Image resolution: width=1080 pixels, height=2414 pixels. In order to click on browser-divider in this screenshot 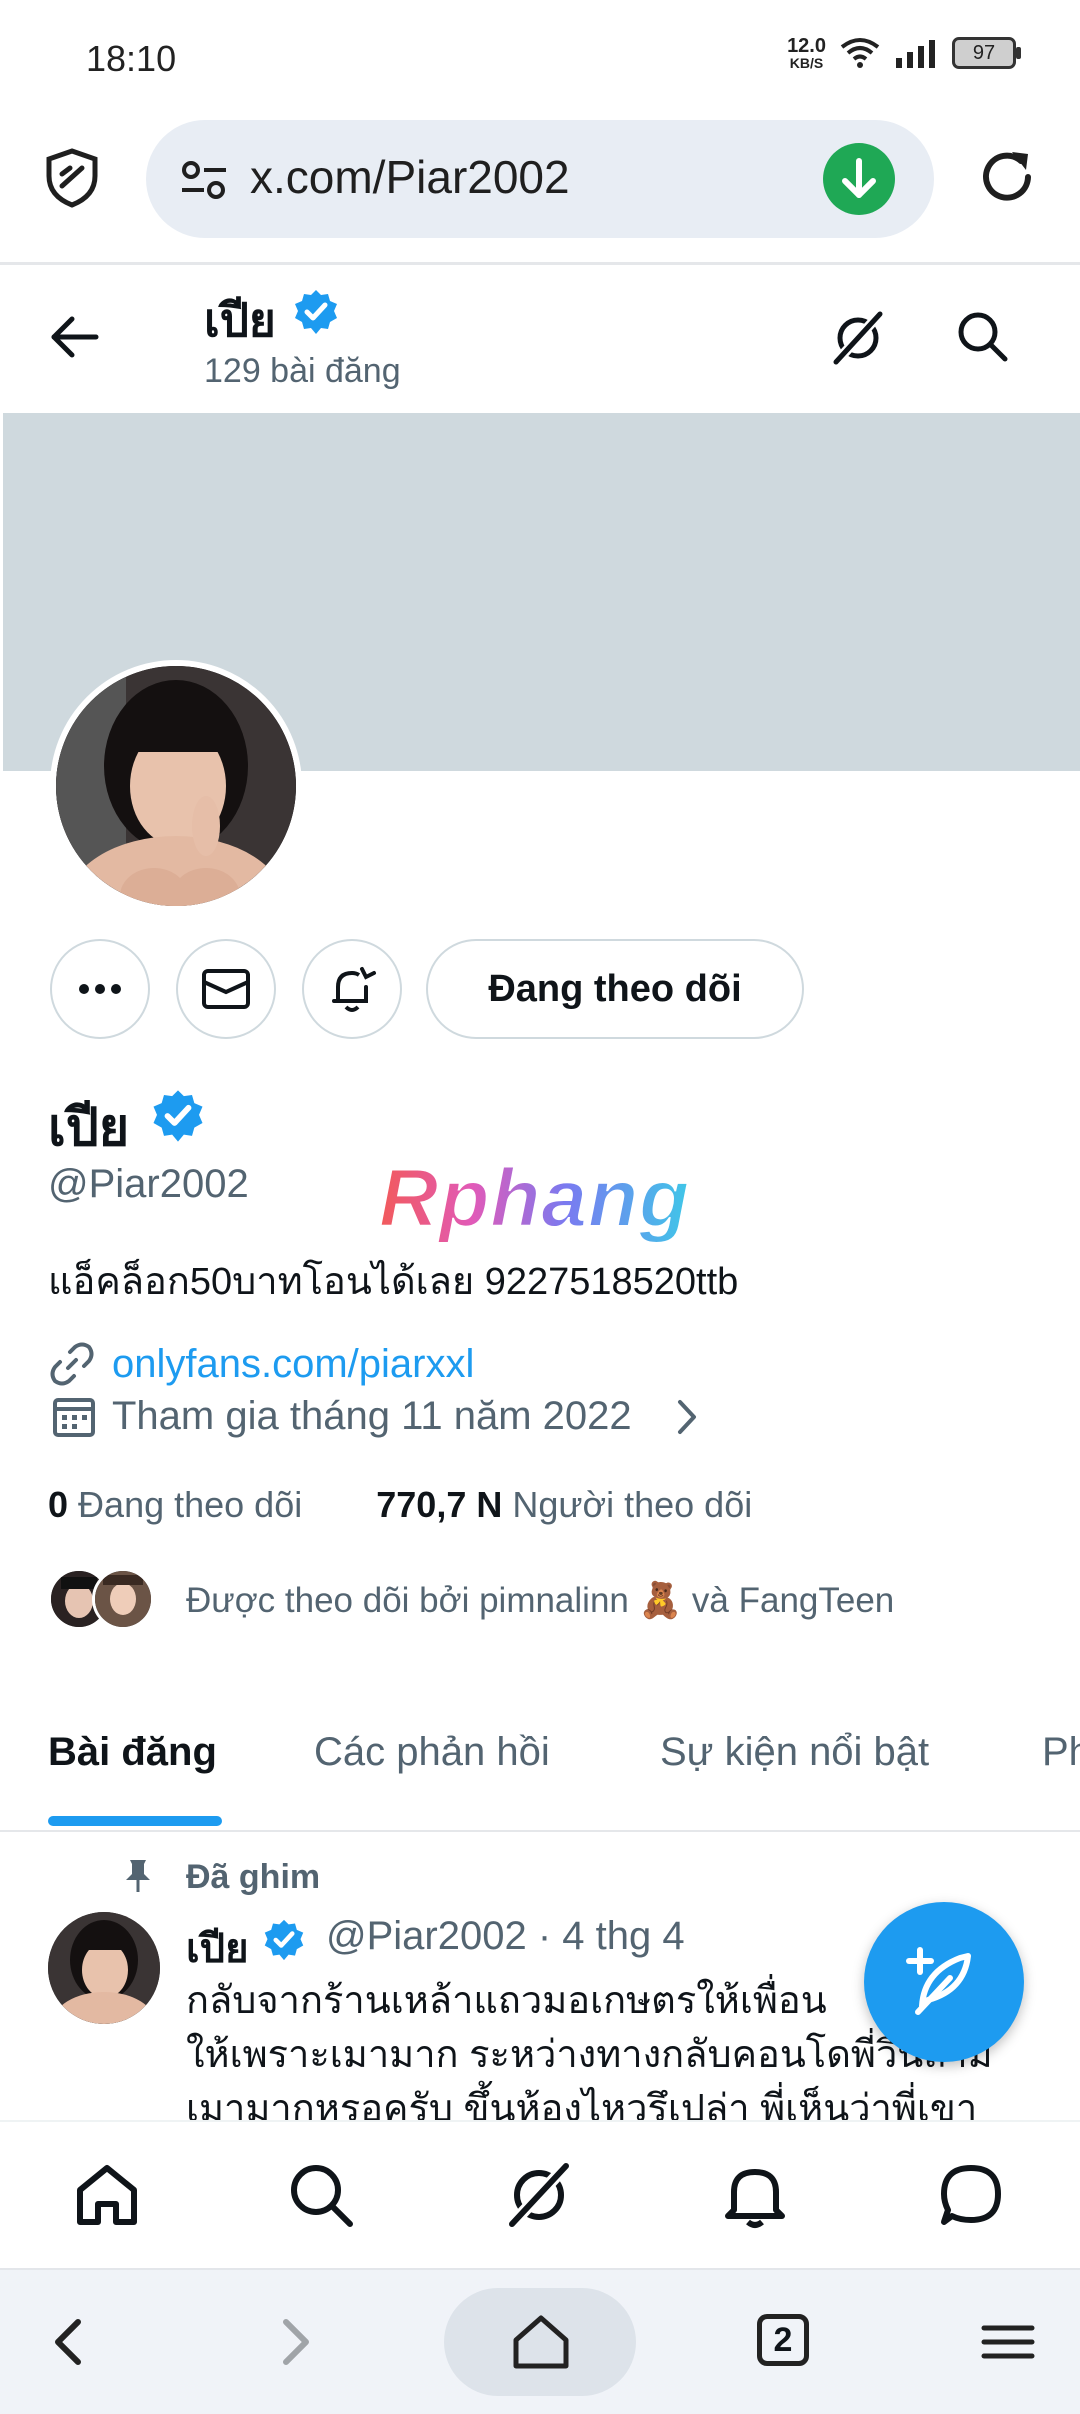, I will do `click(540, 263)`.